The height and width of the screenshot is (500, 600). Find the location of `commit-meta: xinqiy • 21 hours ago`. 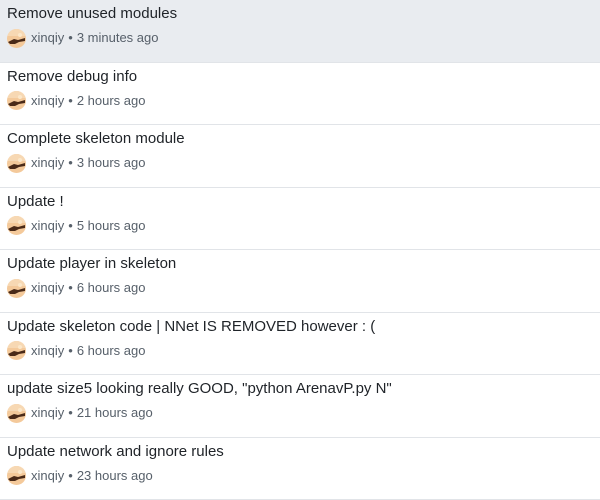

commit-meta: xinqiy • 21 hours ago is located at coordinates (300, 413).